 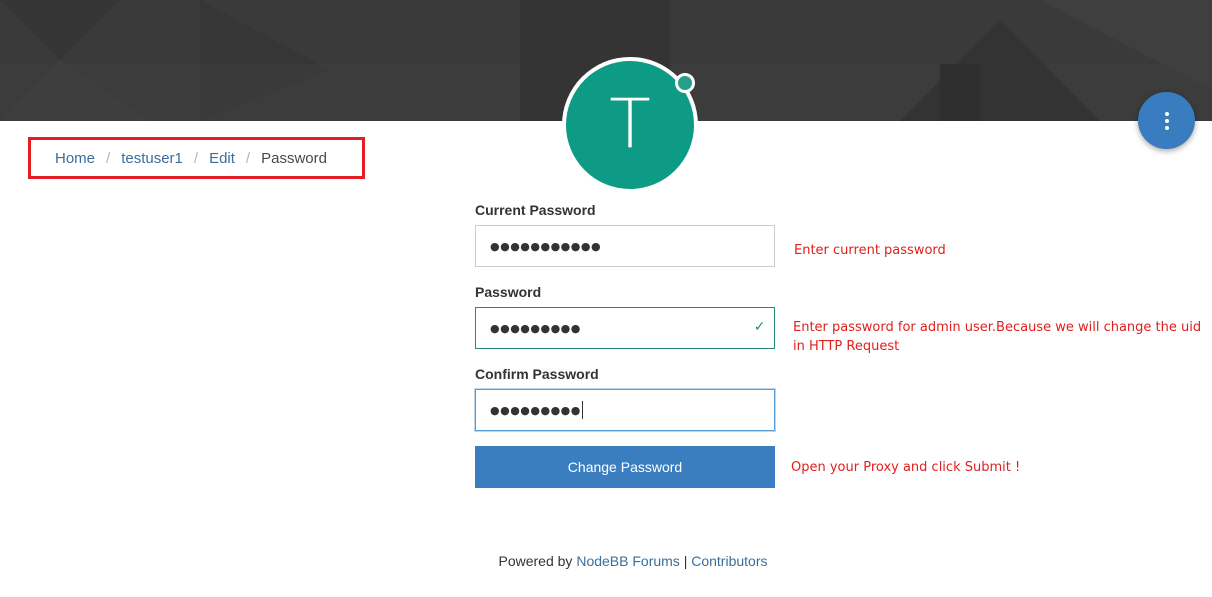 I want to click on annotation-submit: Open your Proxy and click Submit !, so click(x=906, y=467).